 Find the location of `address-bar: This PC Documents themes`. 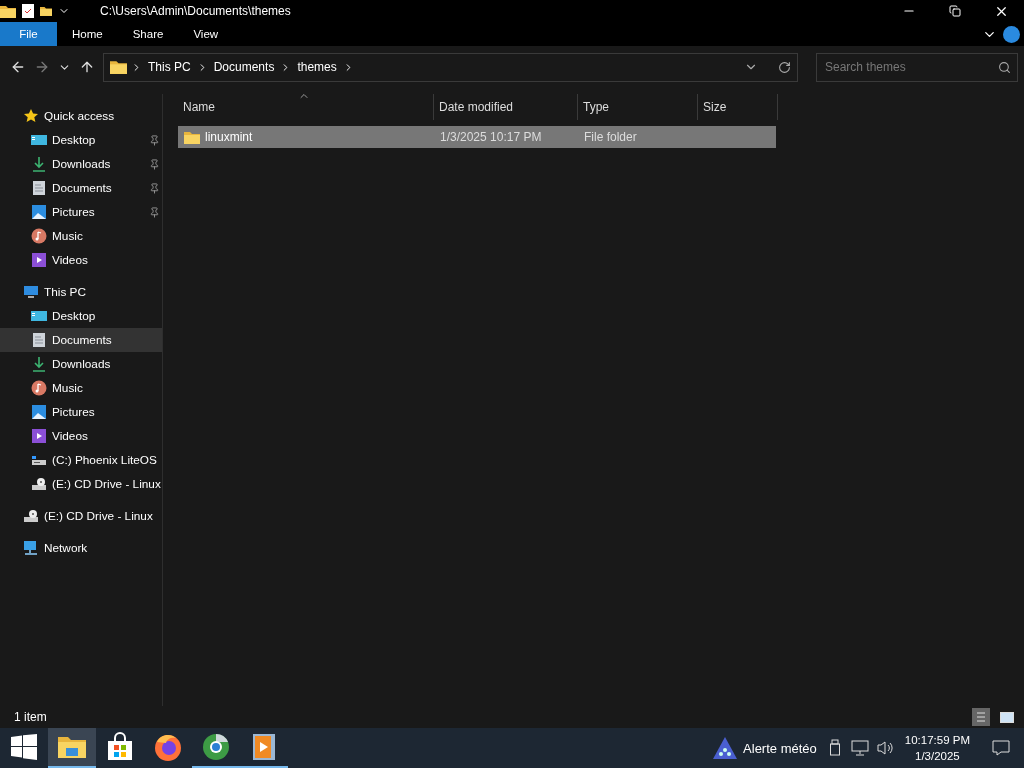

address-bar: This PC Documents themes is located at coordinates (450, 67).